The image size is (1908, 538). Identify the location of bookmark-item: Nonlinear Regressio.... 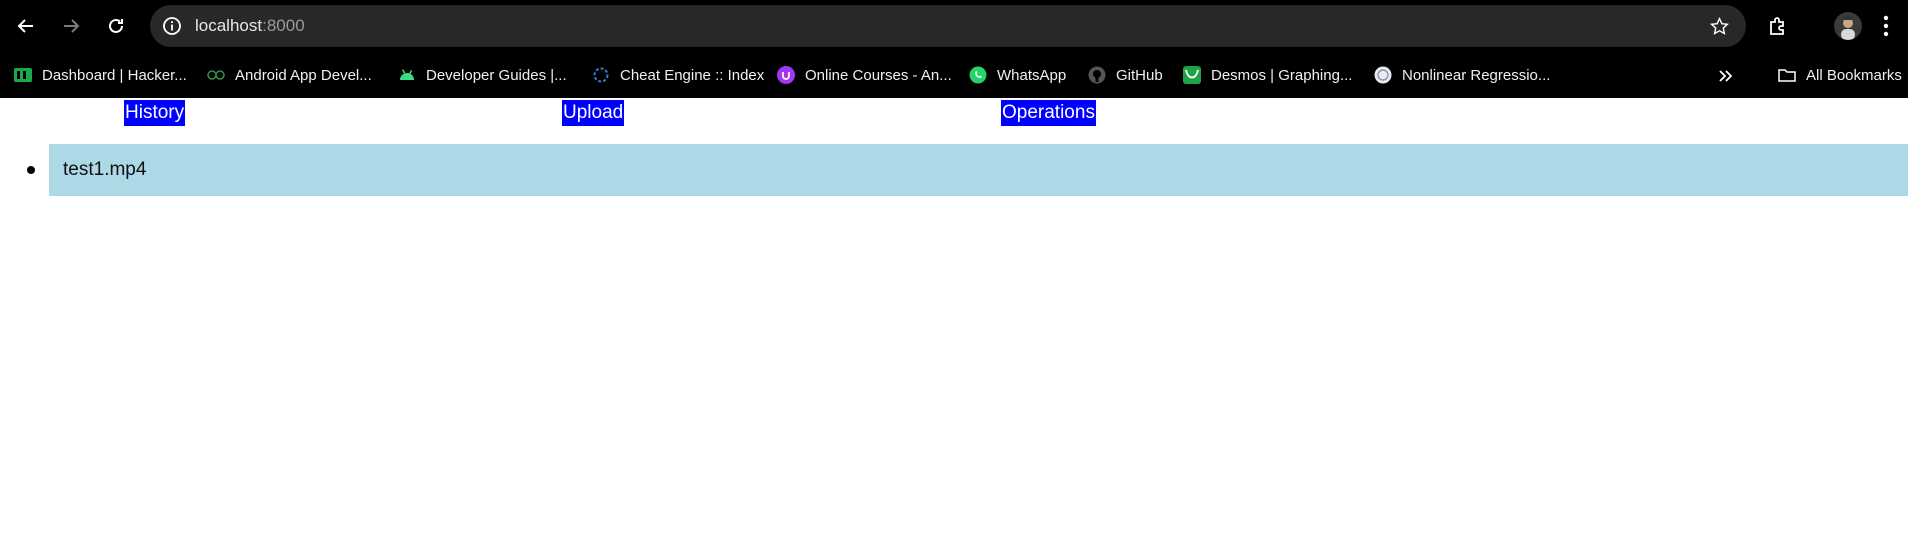
(1462, 75).